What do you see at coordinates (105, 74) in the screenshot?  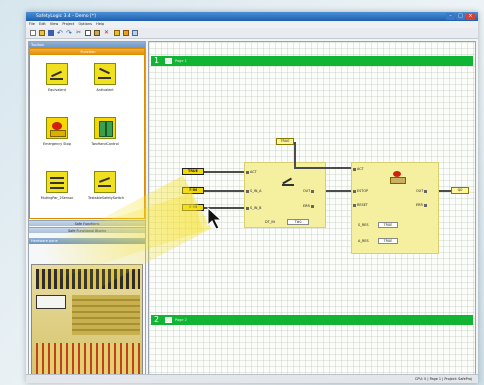 I see `antivalent-switch-icon` at bounding box center [105, 74].